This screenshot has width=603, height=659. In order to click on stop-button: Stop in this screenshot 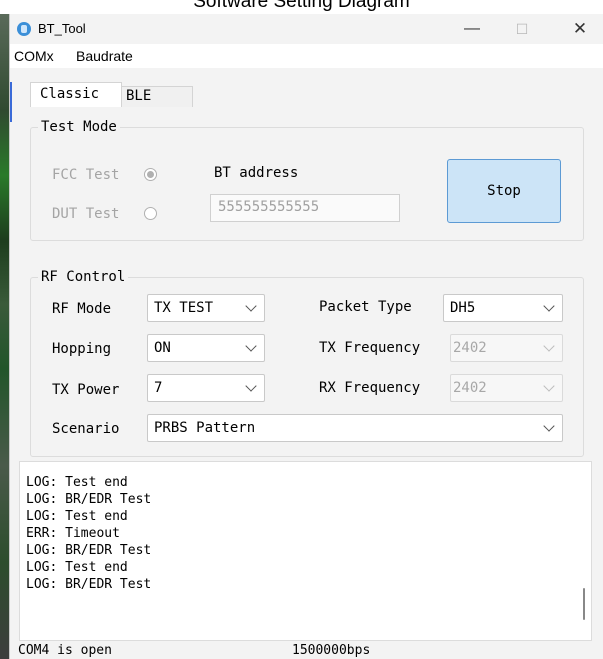, I will do `click(504, 191)`.